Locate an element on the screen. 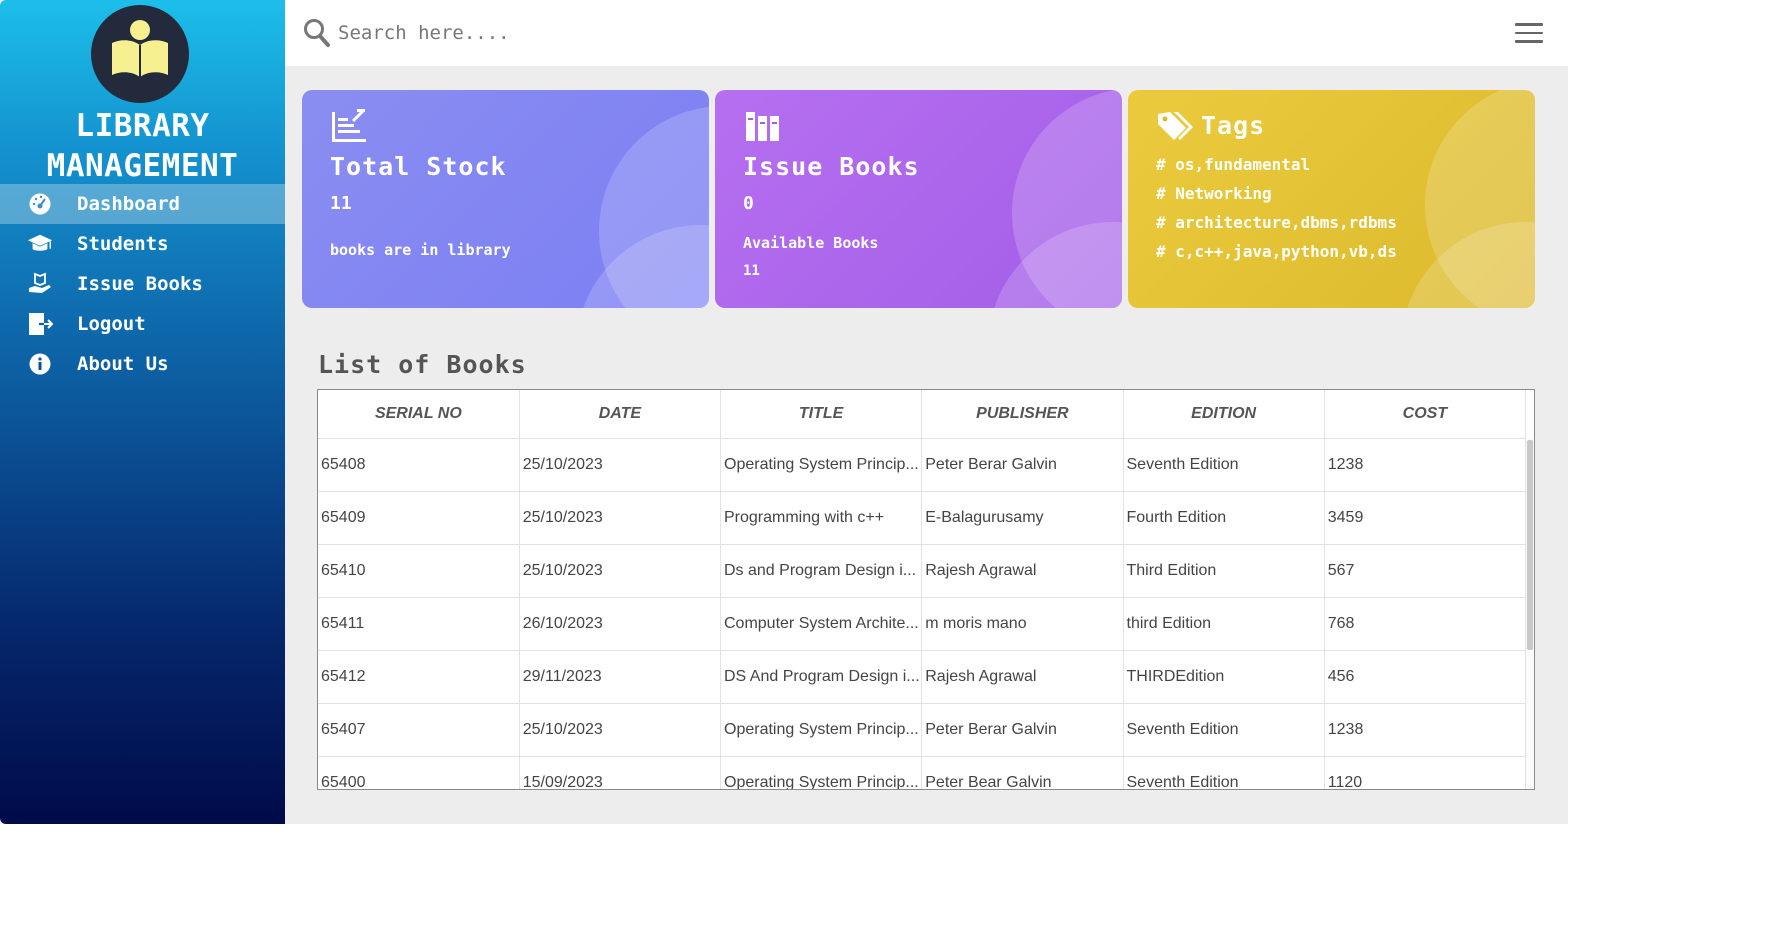 Image resolution: width=1770 pixels, height=930 pixels. issue-card-title: Issue Books is located at coordinates (831, 166).